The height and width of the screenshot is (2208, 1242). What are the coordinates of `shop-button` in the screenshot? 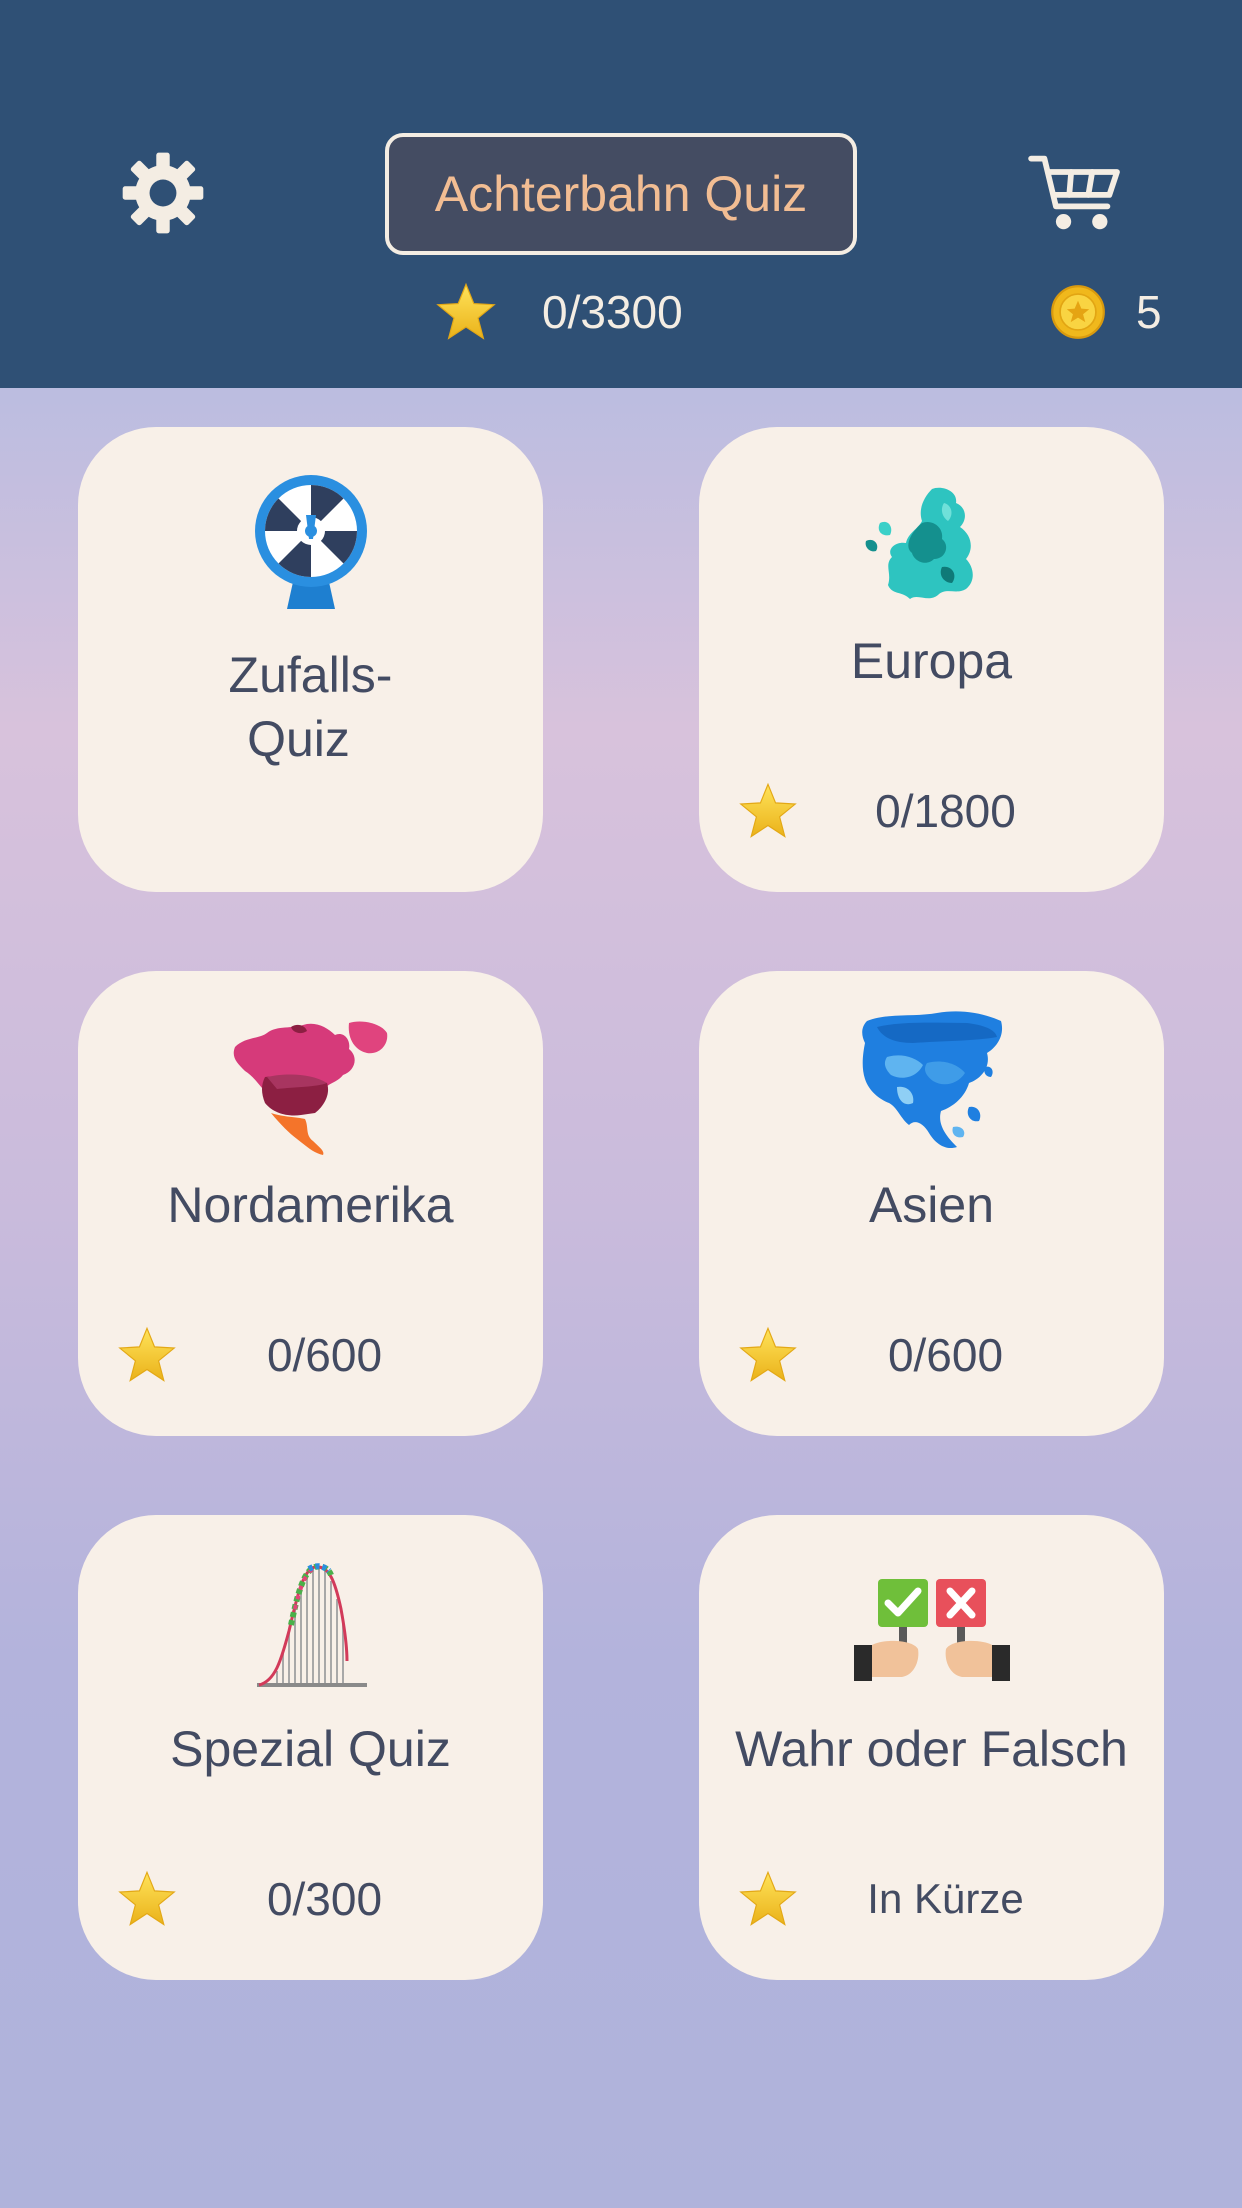 It's located at (1075, 195).